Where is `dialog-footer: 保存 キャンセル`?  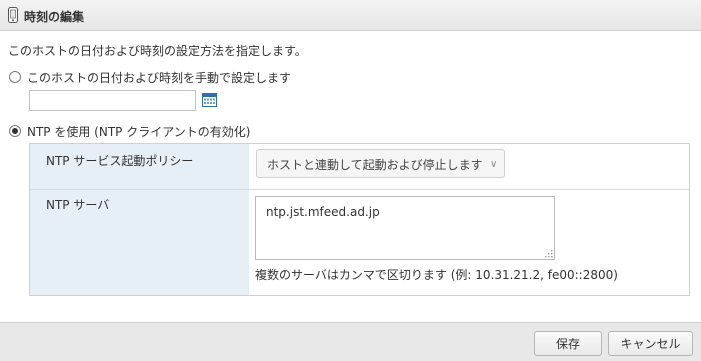 dialog-footer: 保存 キャンセル is located at coordinates (350, 341).